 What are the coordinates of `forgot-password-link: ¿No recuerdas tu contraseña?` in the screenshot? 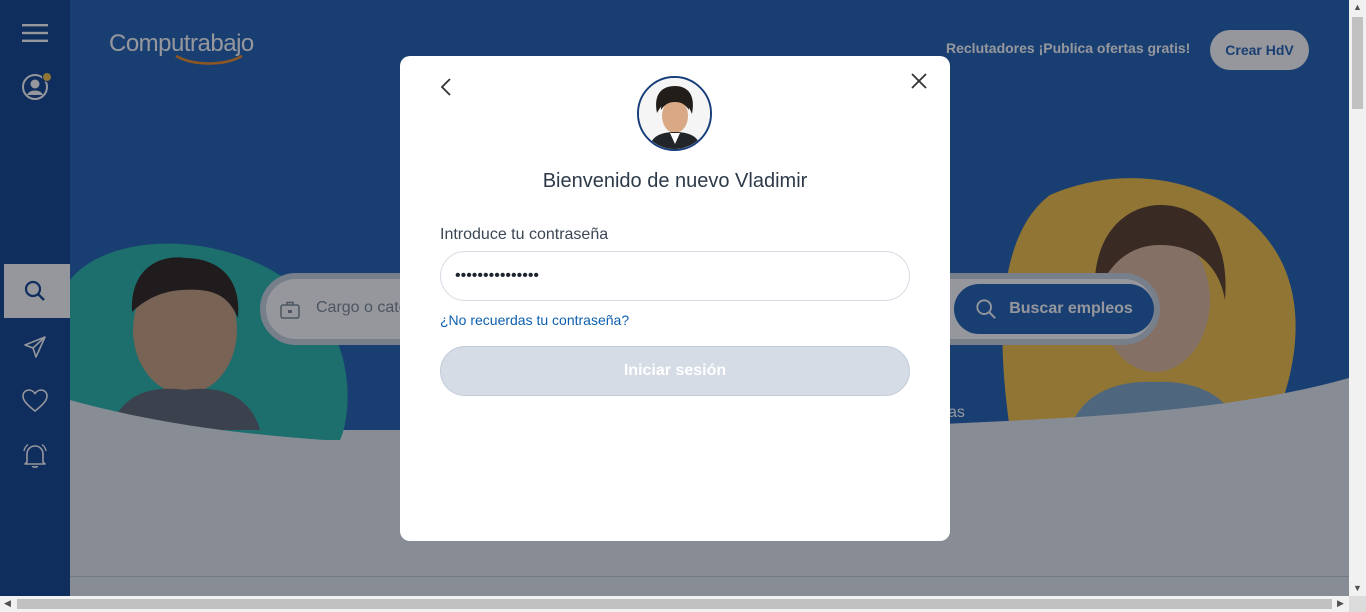 It's located at (534, 320).